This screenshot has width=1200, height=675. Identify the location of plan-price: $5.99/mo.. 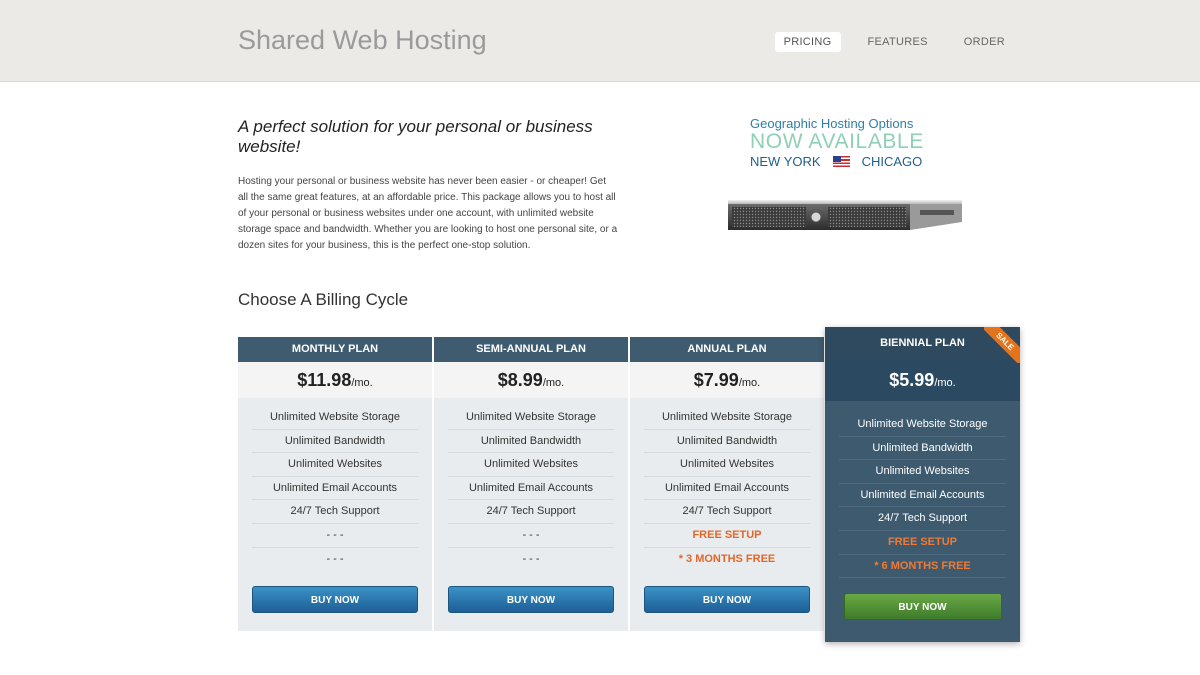
(922, 380).